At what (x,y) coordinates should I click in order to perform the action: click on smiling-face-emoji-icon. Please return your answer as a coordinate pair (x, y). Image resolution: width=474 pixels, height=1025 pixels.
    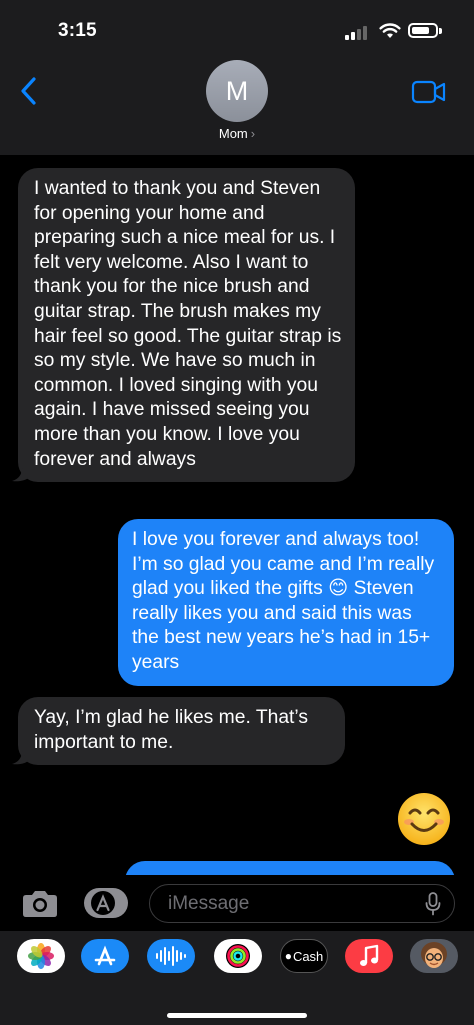
    Looking at the image, I should click on (424, 819).